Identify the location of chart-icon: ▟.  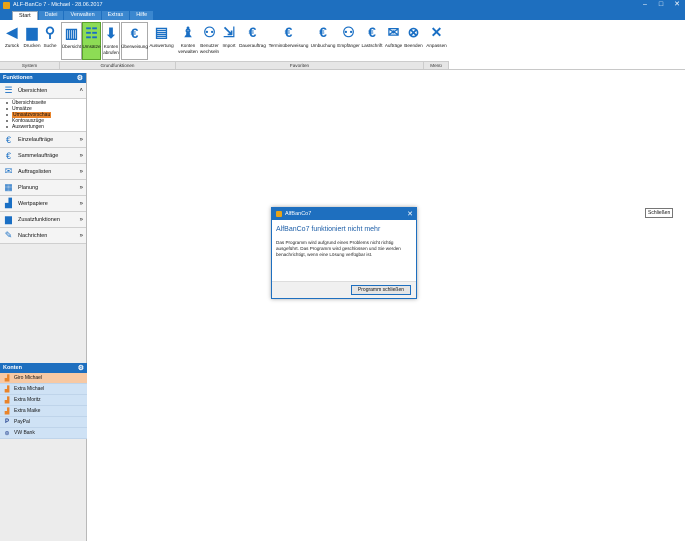
(8, 203).